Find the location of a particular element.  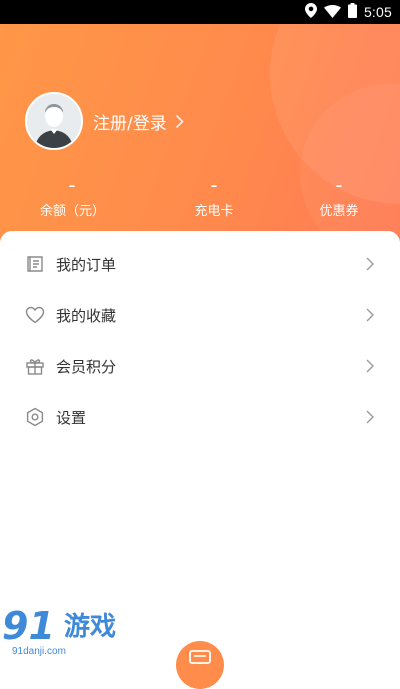

menu-label-member-points: 会员积分 is located at coordinates (86, 366).